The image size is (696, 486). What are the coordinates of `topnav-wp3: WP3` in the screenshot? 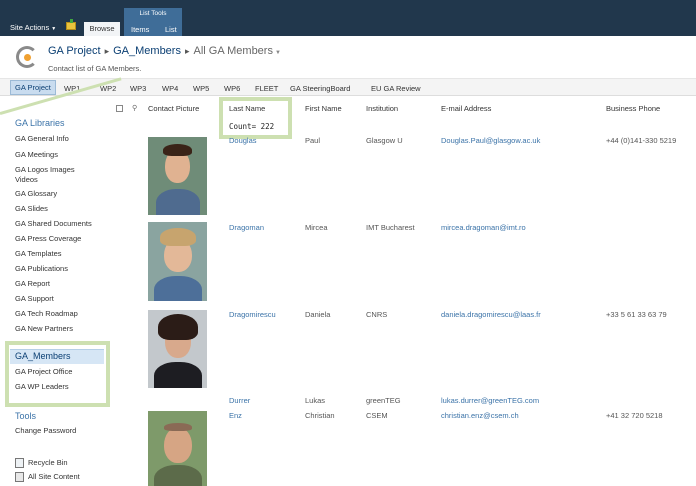 It's located at (138, 88).